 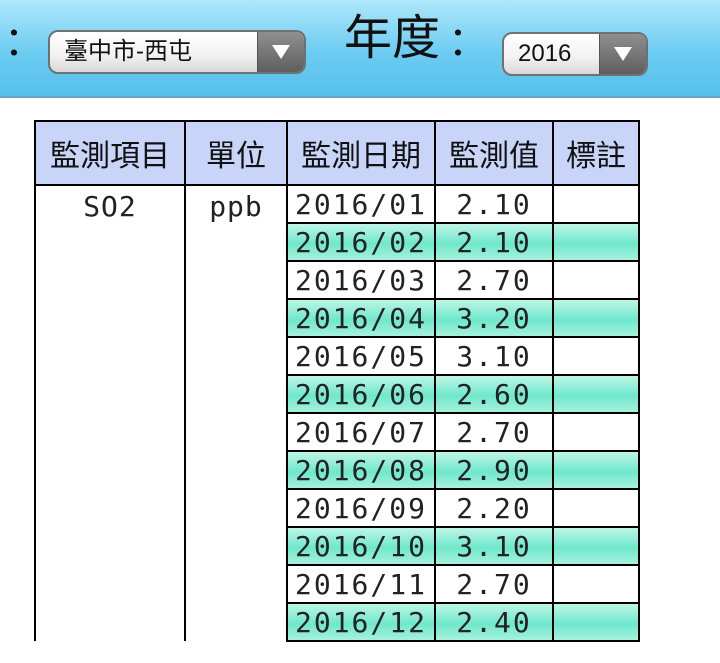 I want to click on monitor-item-cell: SO2, so click(x=110, y=413).